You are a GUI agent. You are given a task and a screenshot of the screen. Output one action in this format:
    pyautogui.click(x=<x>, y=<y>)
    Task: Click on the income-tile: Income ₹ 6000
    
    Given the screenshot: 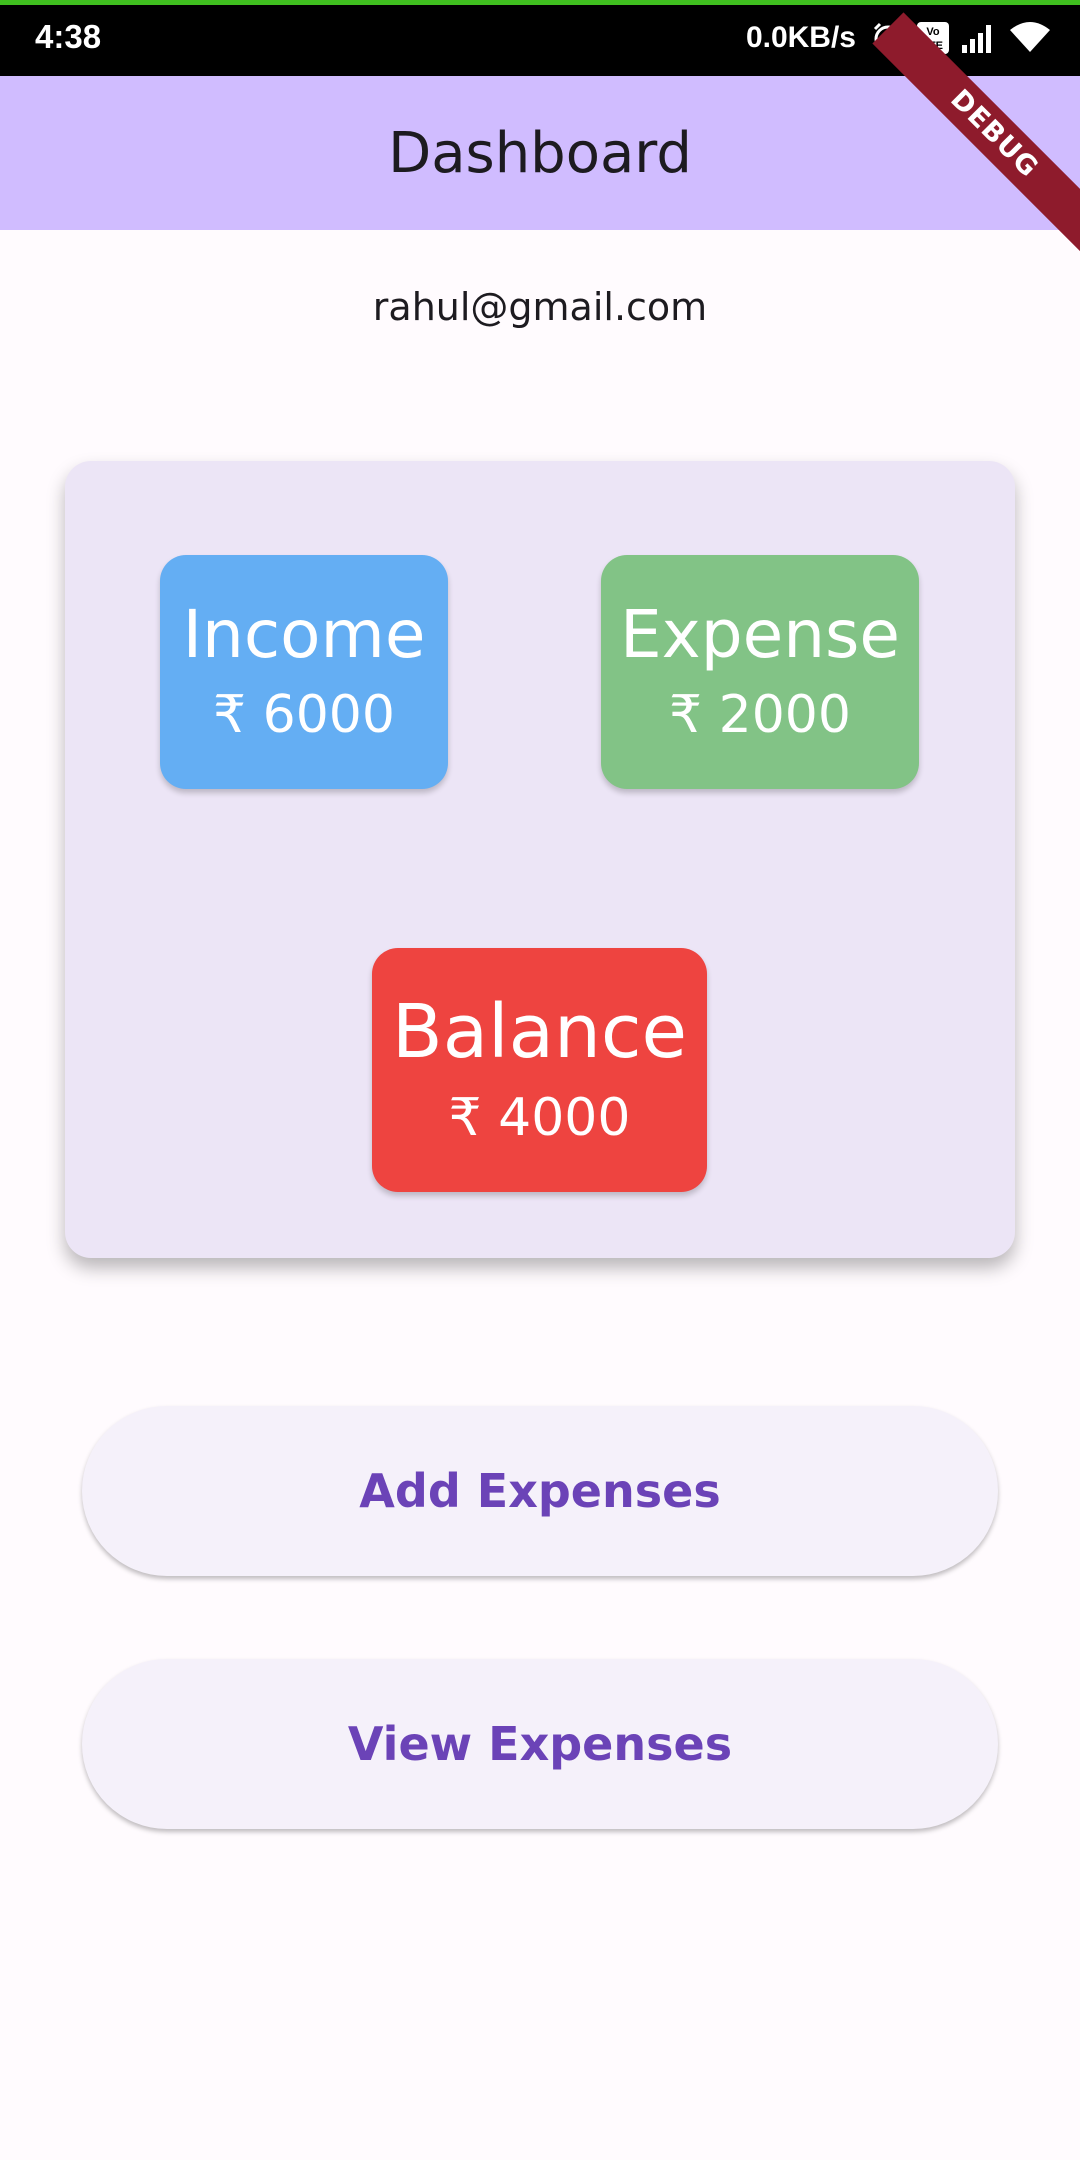 What is the action you would take?
    pyautogui.click(x=304, y=672)
    